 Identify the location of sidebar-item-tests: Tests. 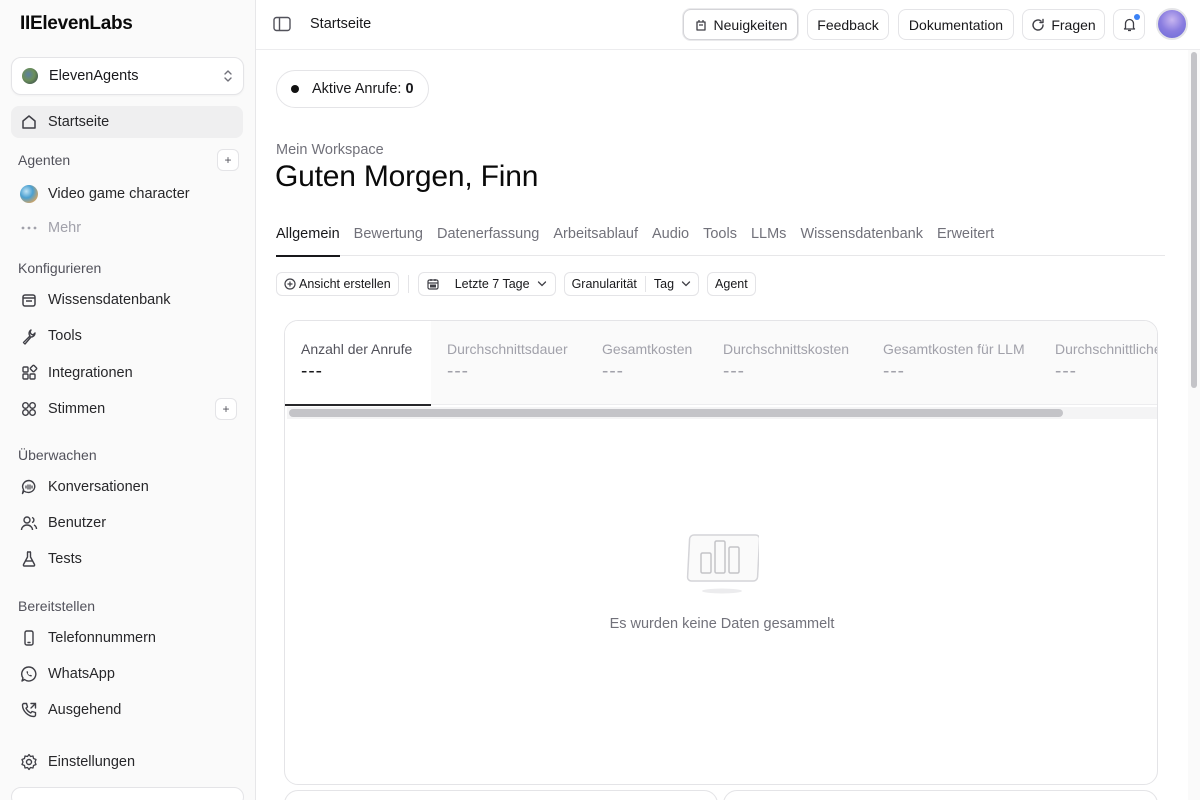
(127, 559).